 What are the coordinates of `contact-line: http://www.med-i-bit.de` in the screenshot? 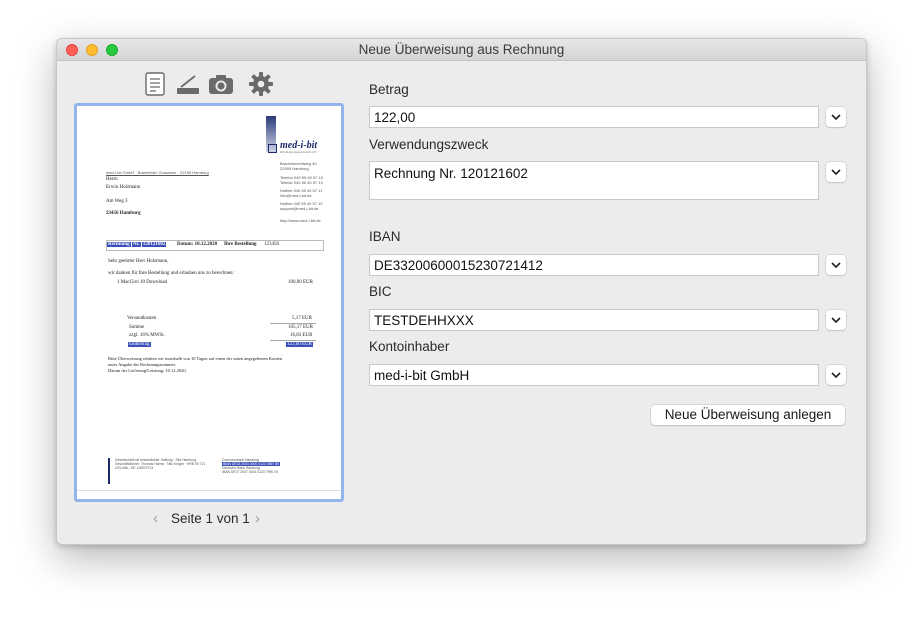 It's located at (300, 220).